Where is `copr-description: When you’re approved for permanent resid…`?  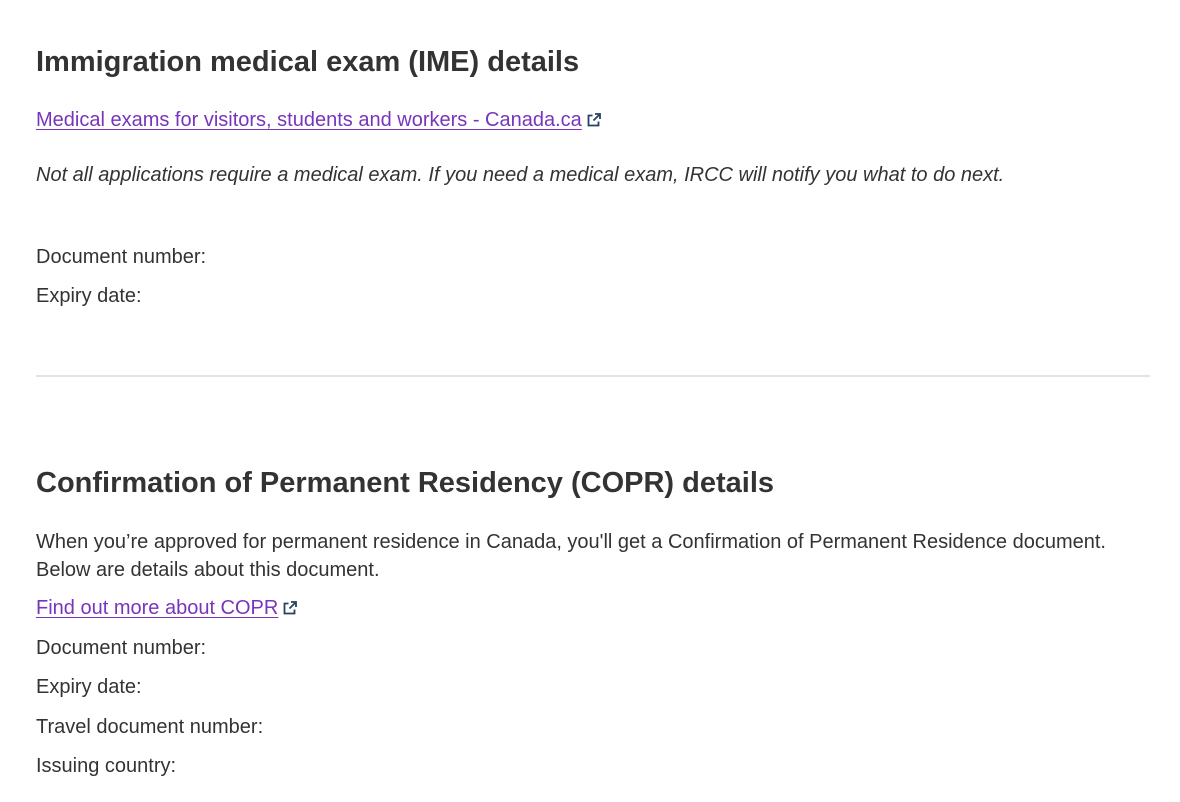 copr-description: When you’re approved for permanent resid… is located at coordinates (571, 556).